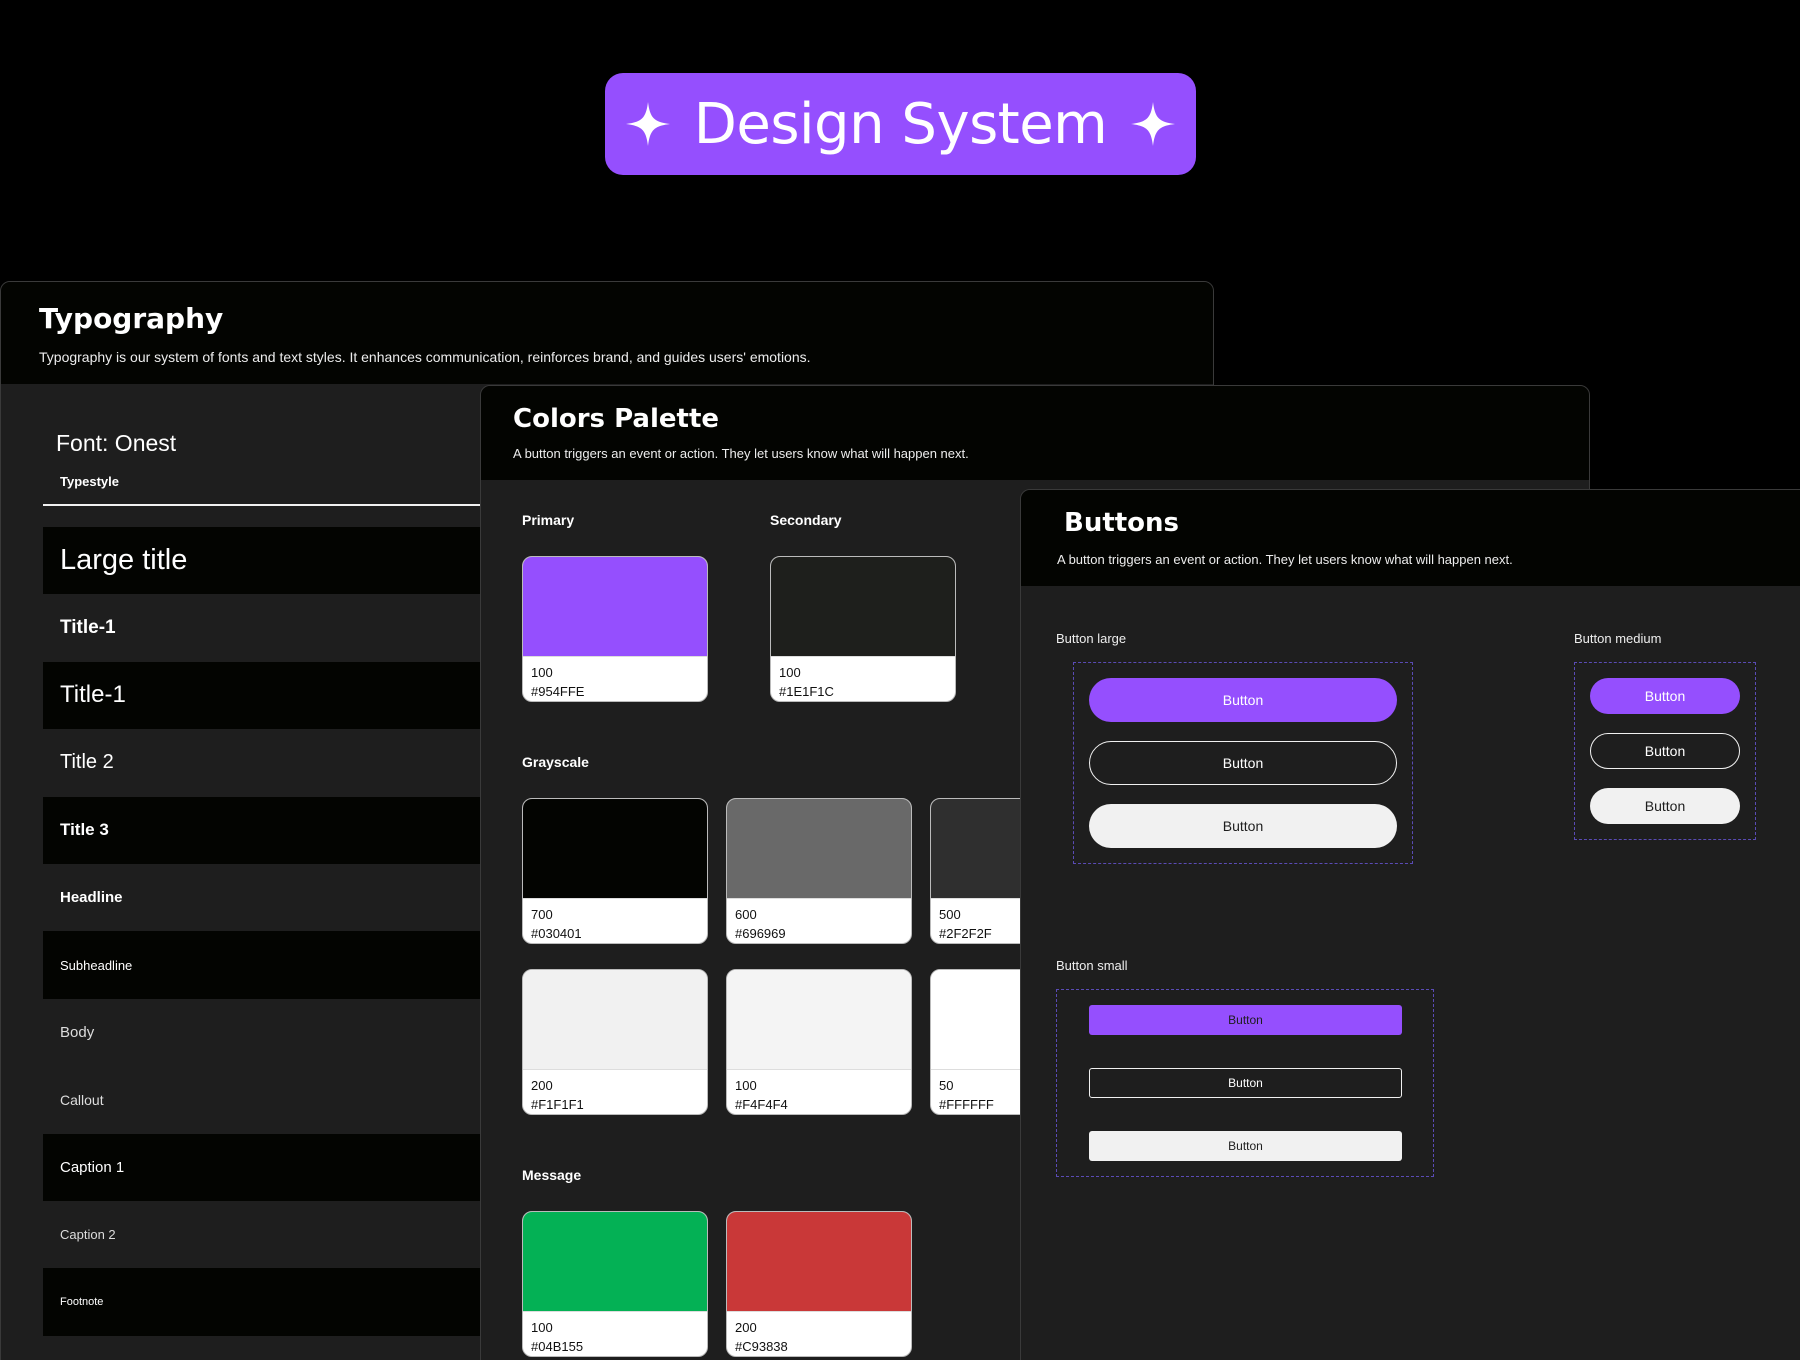 The height and width of the screenshot is (1360, 1800). What do you see at coordinates (557, 1104) in the screenshot?
I see `swatch-hex: #F1F1F1` at bounding box center [557, 1104].